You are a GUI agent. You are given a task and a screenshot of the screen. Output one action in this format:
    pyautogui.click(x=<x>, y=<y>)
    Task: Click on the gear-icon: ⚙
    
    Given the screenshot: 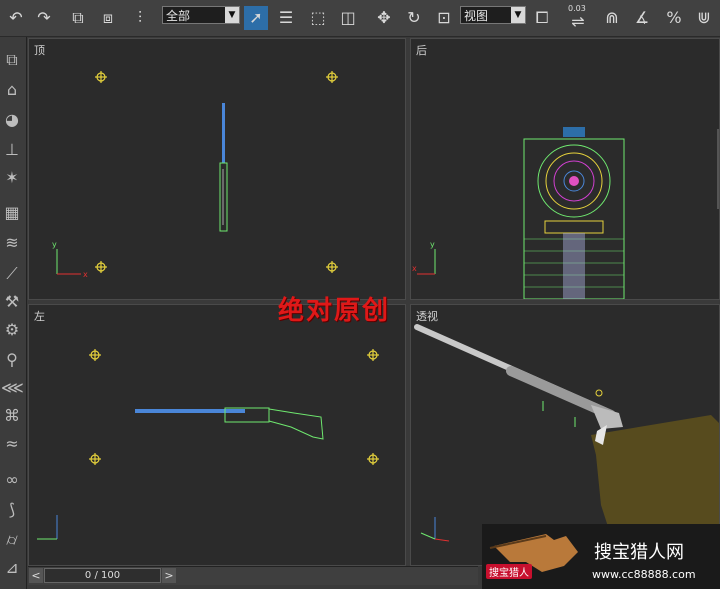 What is the action you would take?
    pyautogui.click(x=12, y=330)
    